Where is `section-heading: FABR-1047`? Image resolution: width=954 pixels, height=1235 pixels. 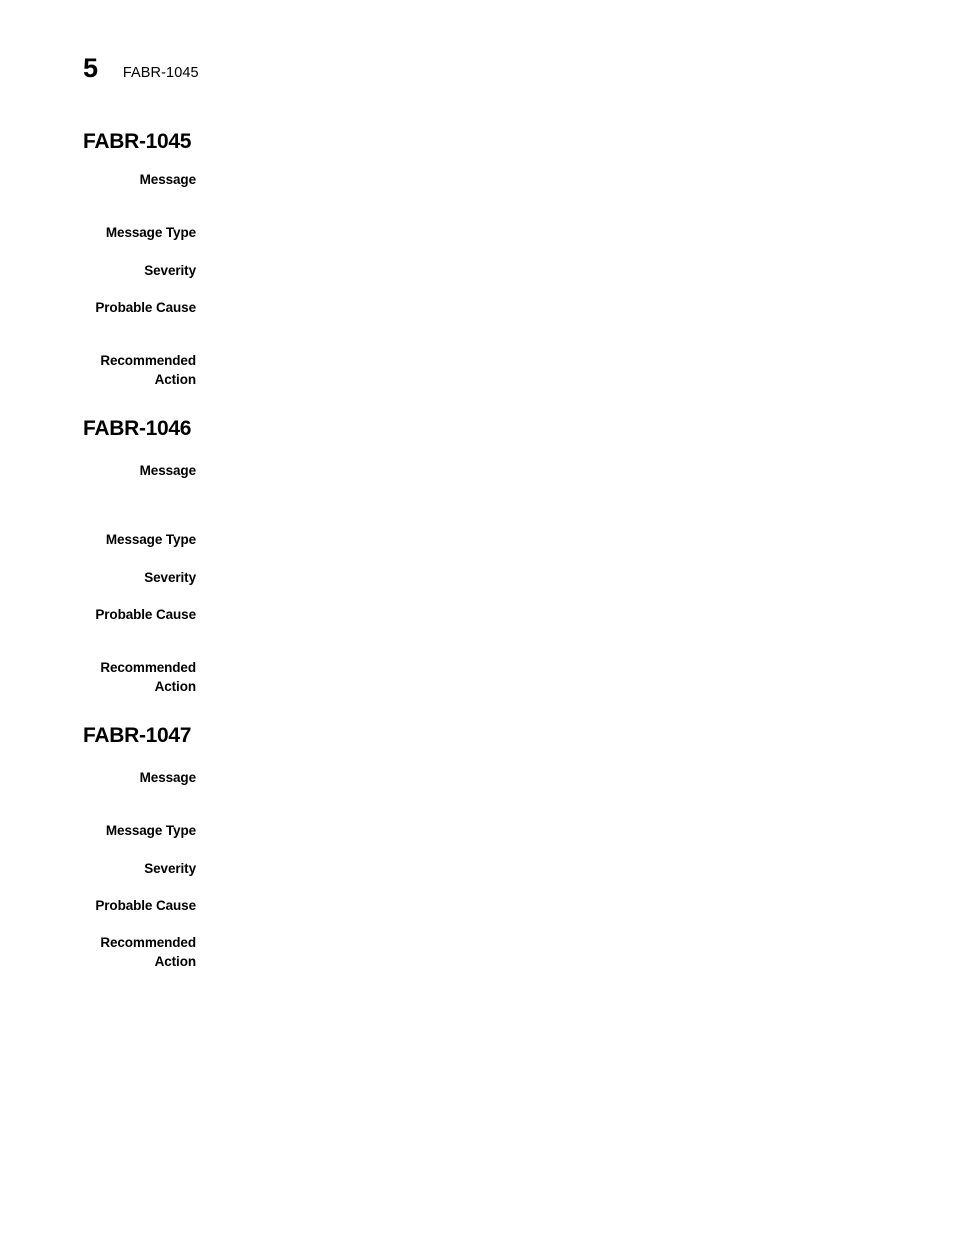 section-heading: FABR-1047 is located at coordinates (137, 735).